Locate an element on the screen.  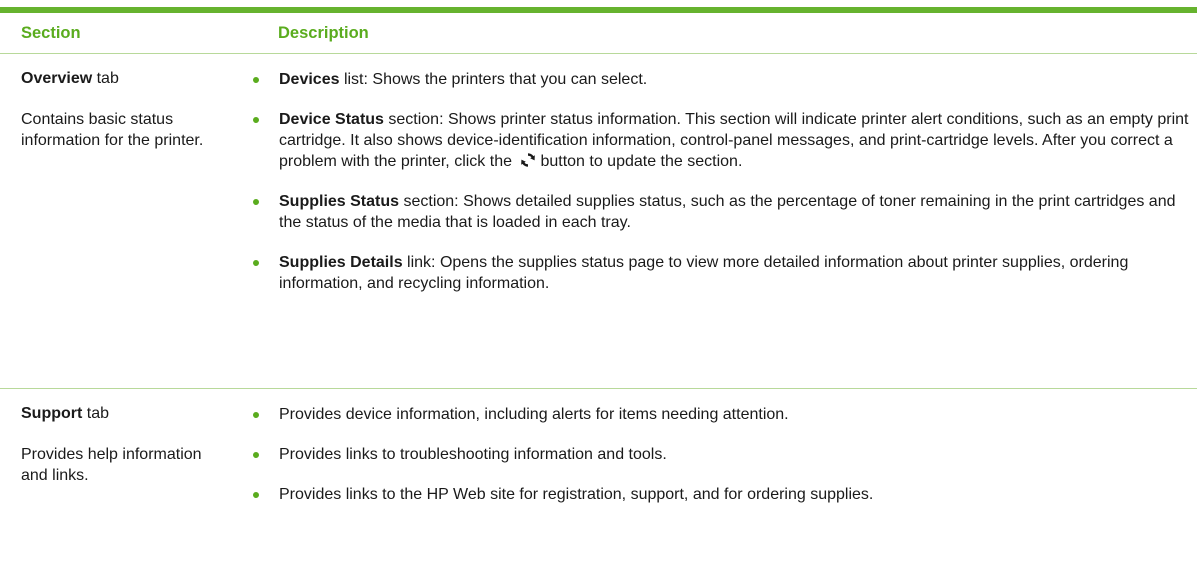
bullet-bold: Supplies Status is located at coordinates (339, 201).